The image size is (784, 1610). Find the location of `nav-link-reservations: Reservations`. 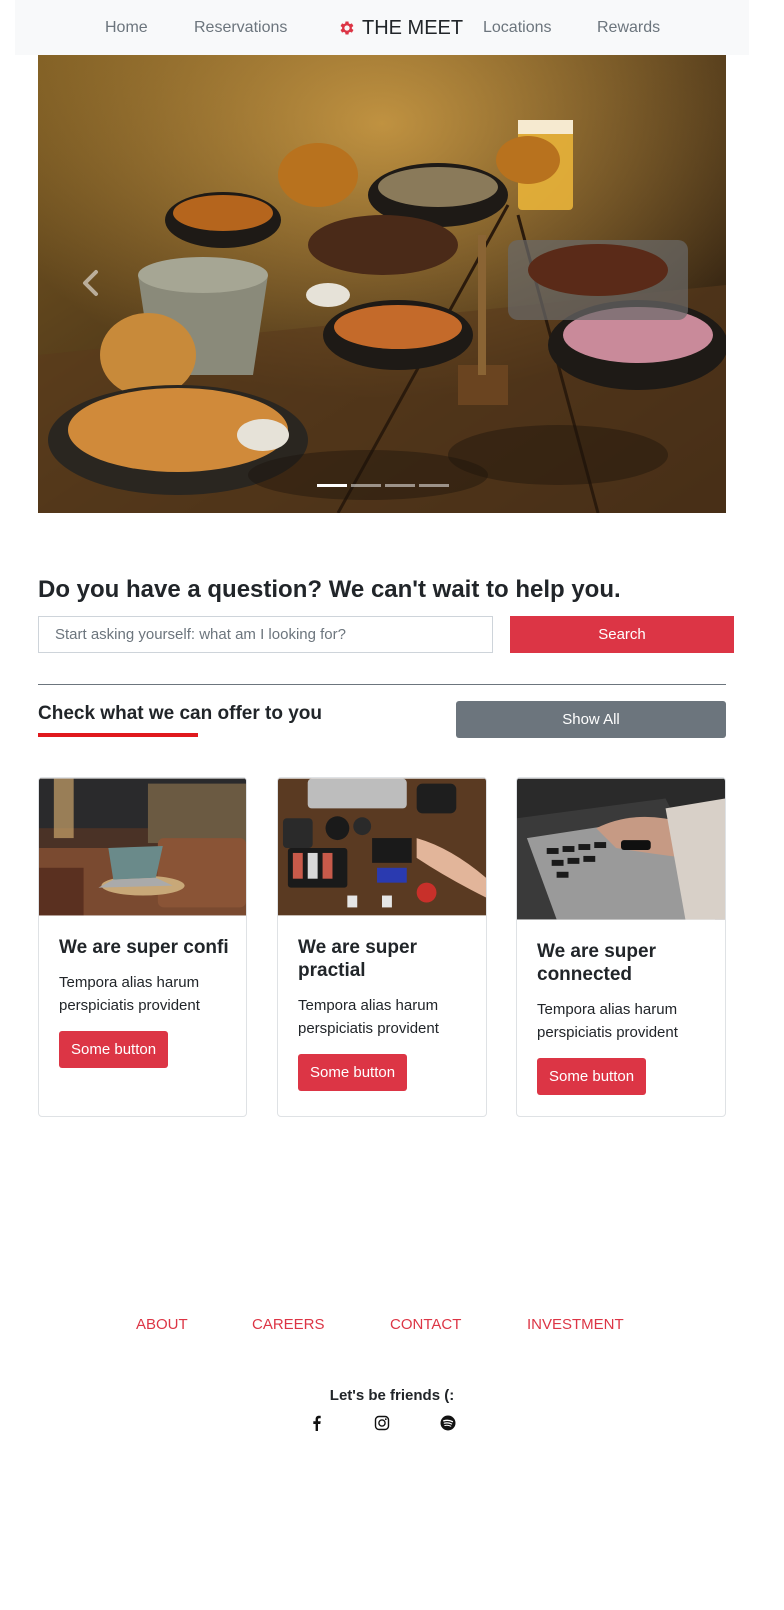

nav-link-reservations: Reservations is located at coordinates (240, 28).